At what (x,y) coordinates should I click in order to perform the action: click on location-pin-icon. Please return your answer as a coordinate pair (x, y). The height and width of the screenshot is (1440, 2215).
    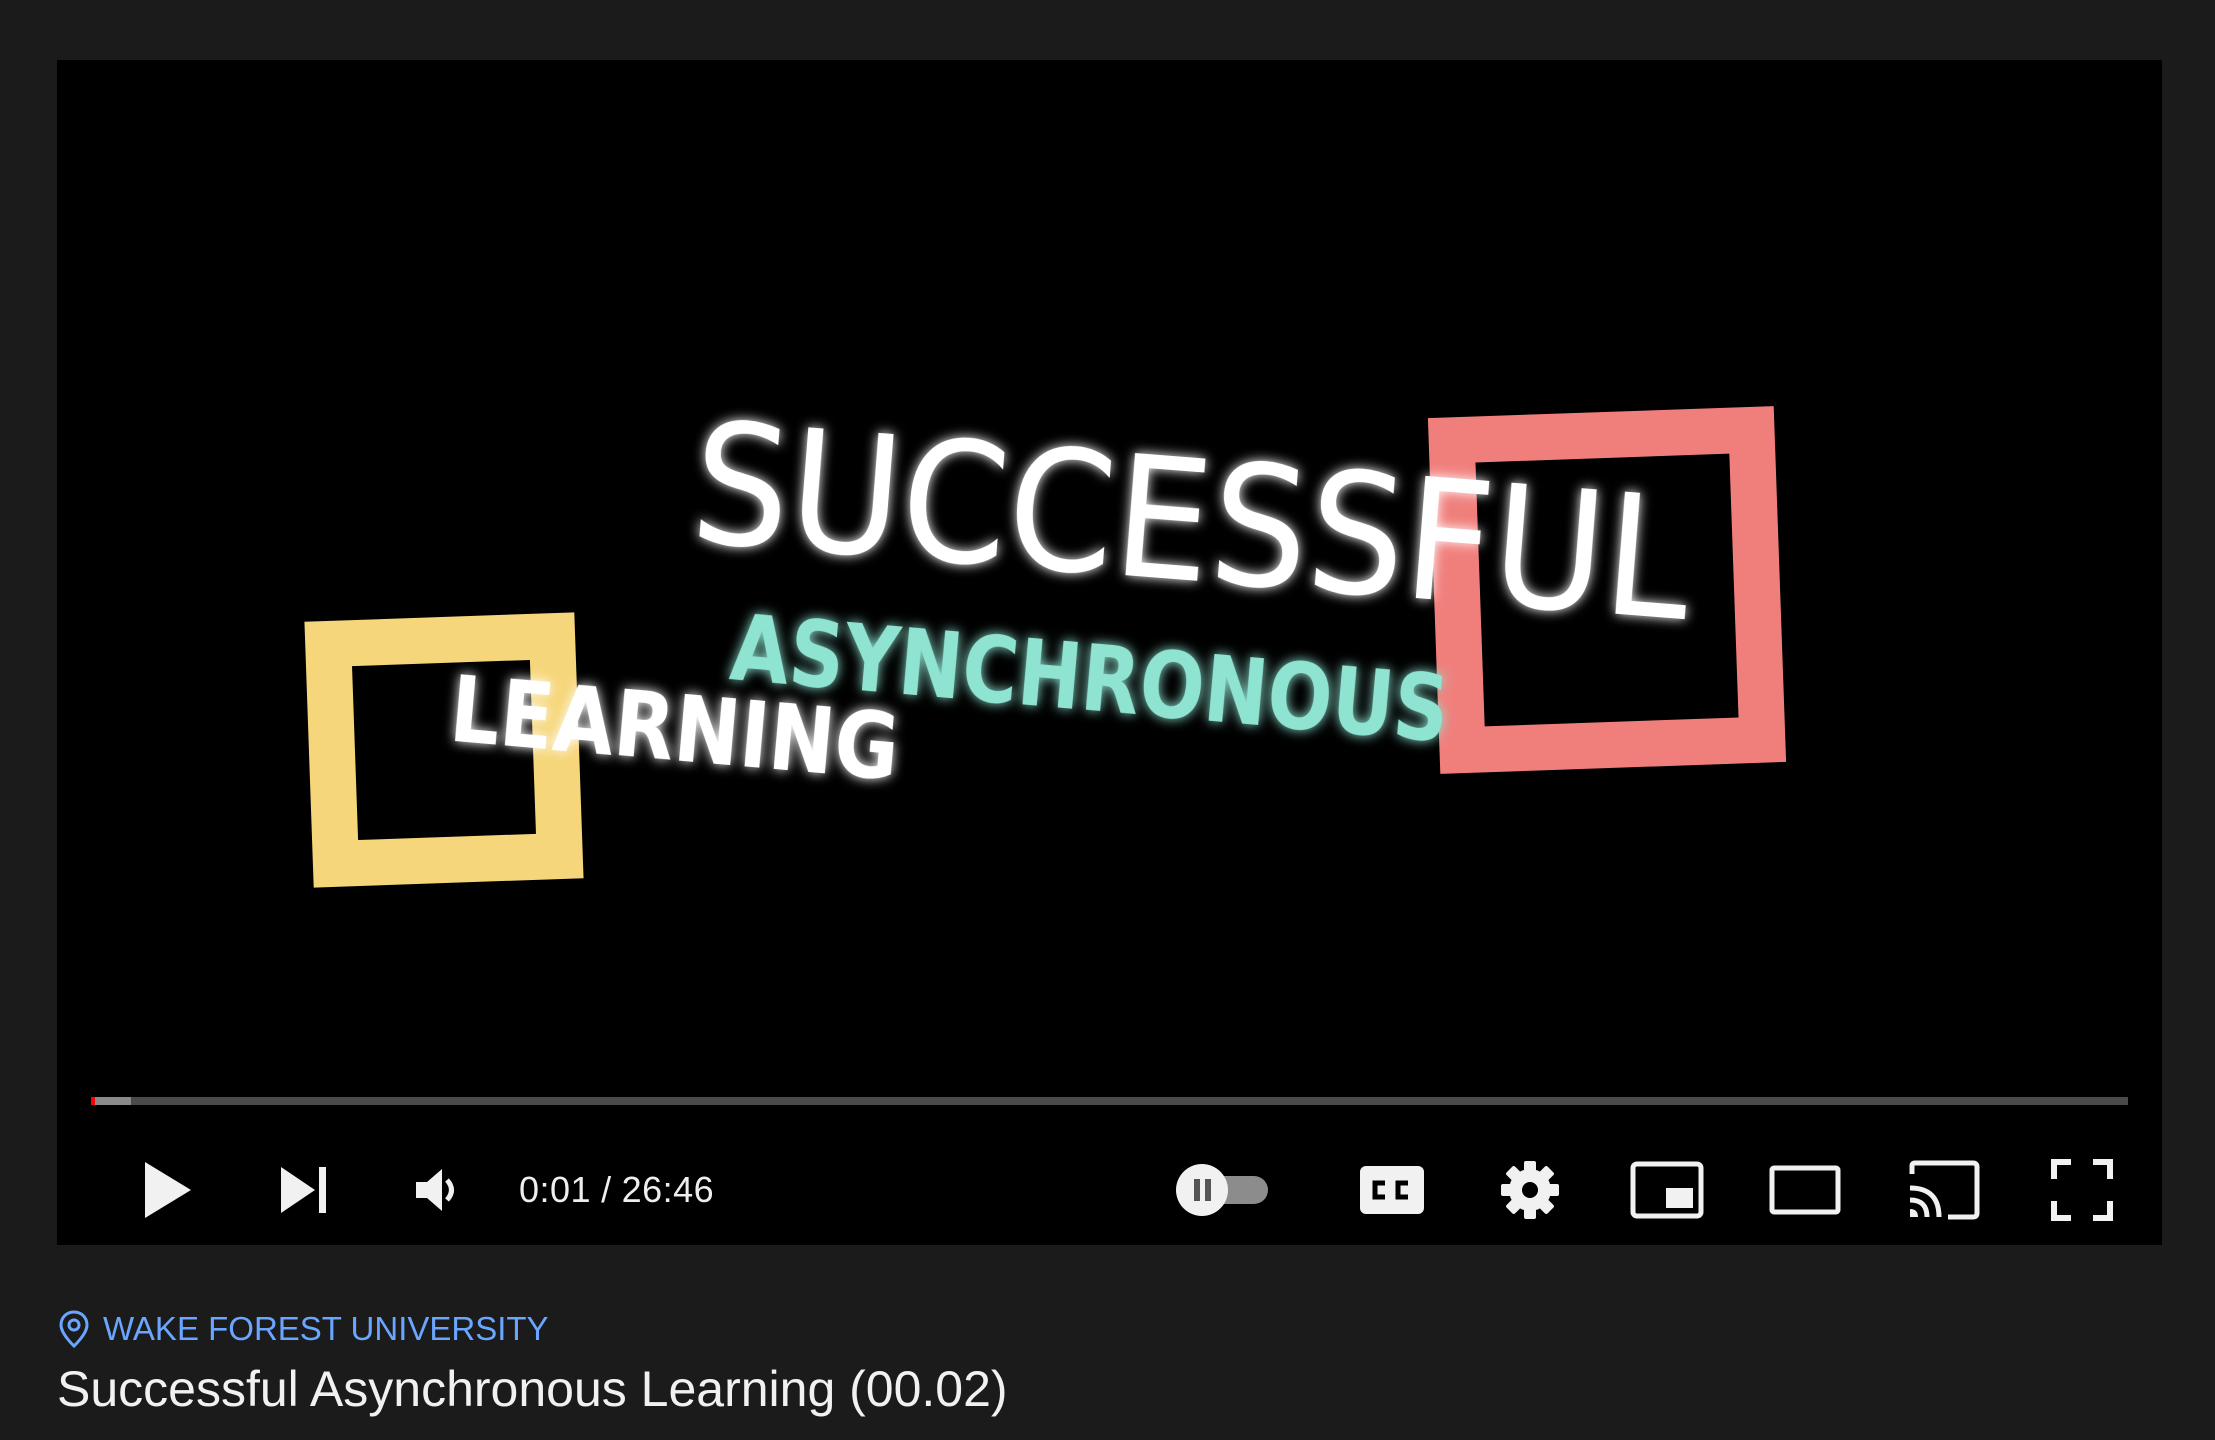
    Looking at the image, I should click on (74, 1329).